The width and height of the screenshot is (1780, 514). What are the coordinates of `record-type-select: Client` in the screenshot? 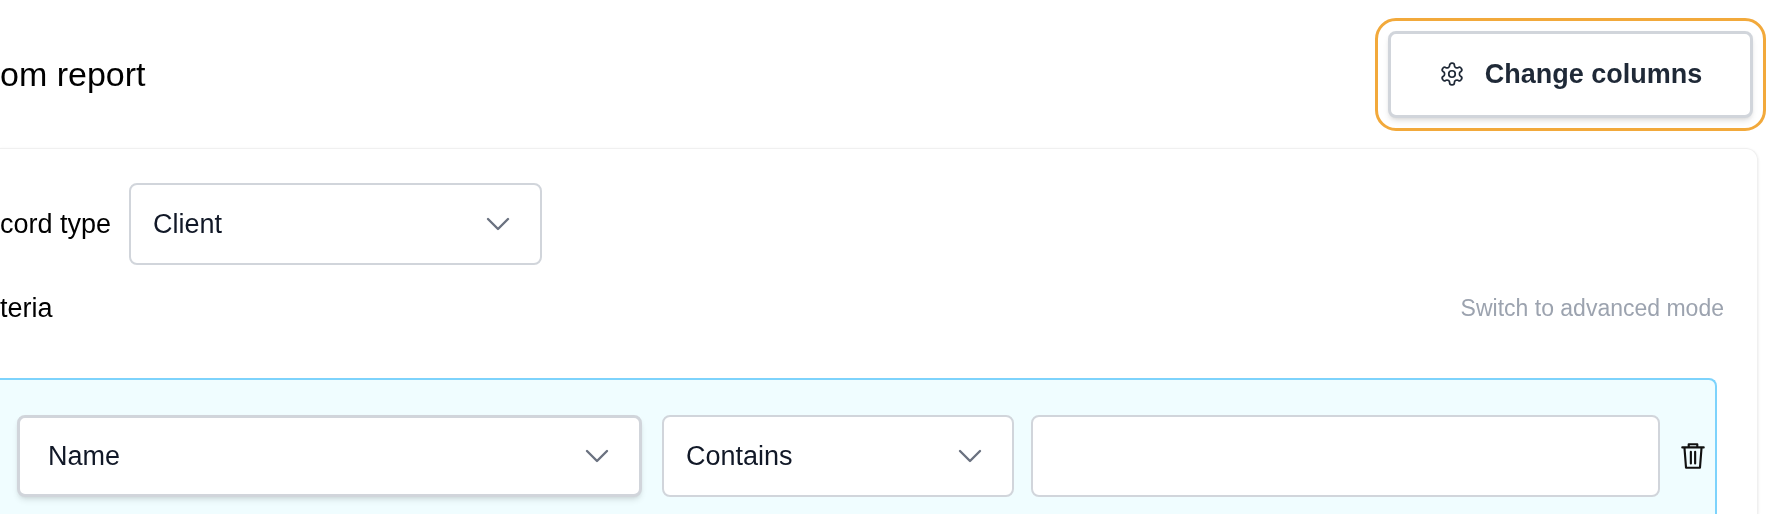 It's located at (336, 224).